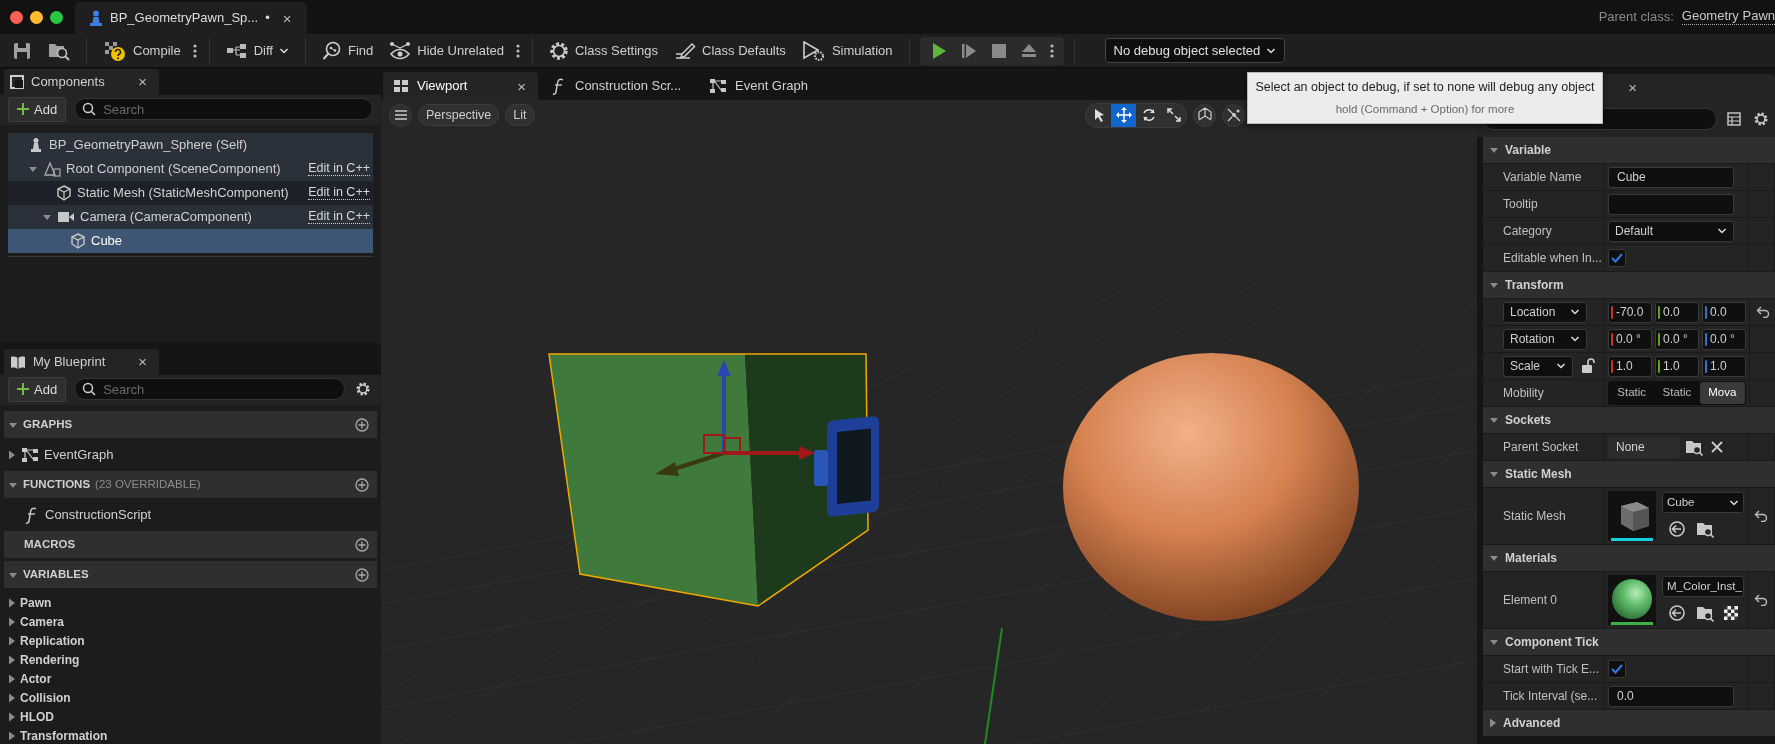  I want to click on view-mode-button: Perspective, so click(459, 115).